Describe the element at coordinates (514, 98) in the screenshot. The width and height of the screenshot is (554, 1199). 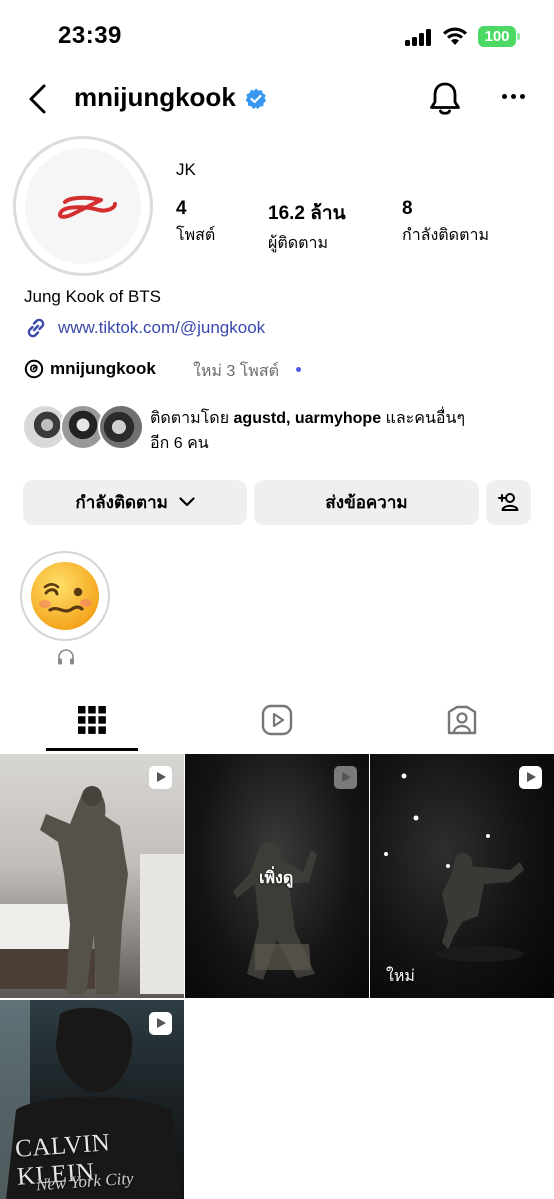
I see `more-options-icon` at that location.